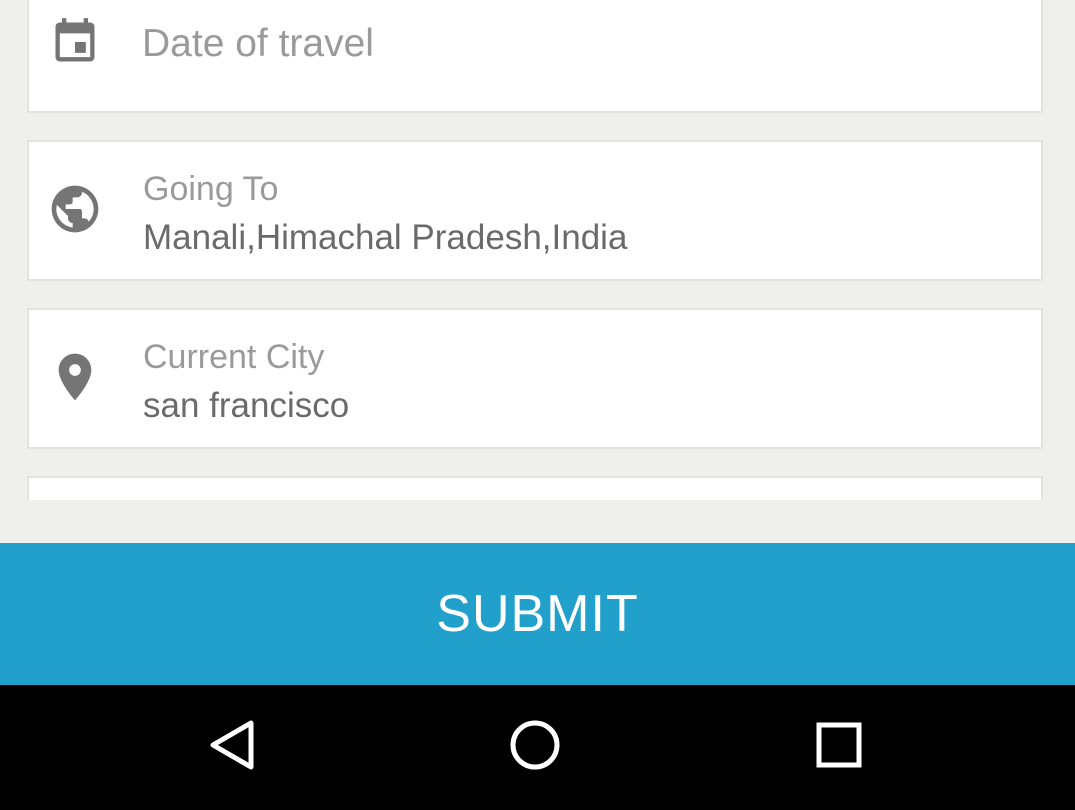 This screenshot has width=1075, height=810. I want to click on home-circle-icon, so click(535, 747).